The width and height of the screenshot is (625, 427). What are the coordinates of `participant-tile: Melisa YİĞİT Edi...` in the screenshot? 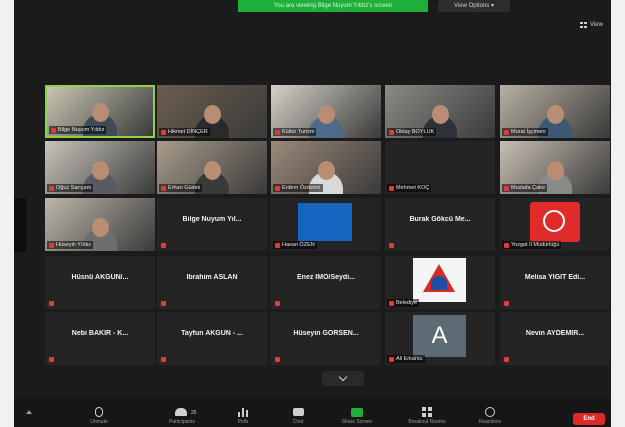 It's located at (555, 282).